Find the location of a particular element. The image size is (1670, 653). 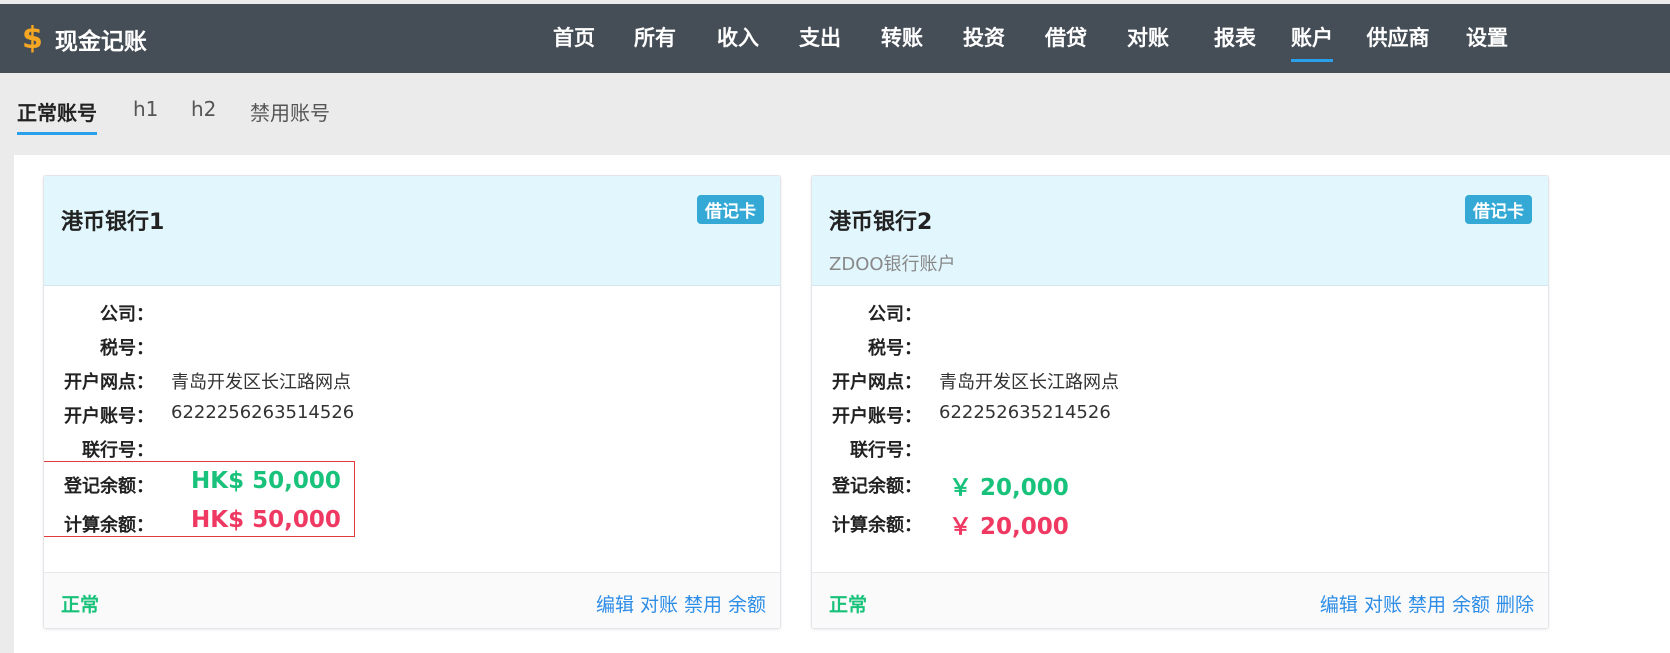

tab-h2: h2 is located at coordinates (203, 112).